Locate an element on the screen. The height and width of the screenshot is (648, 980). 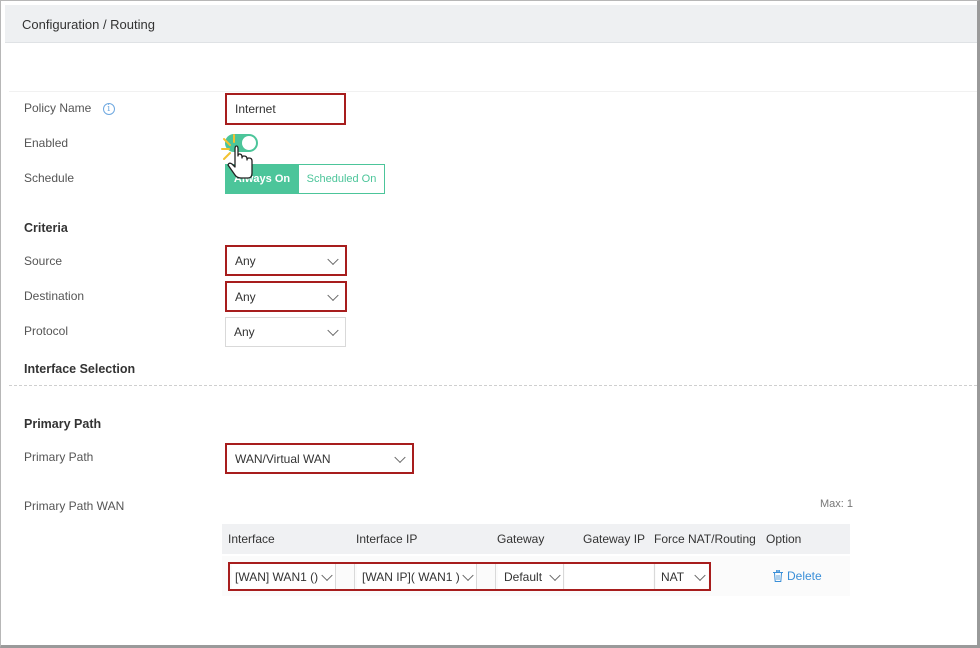
policy-name-label-text: Policy Name is located at coordinates (58, 108).